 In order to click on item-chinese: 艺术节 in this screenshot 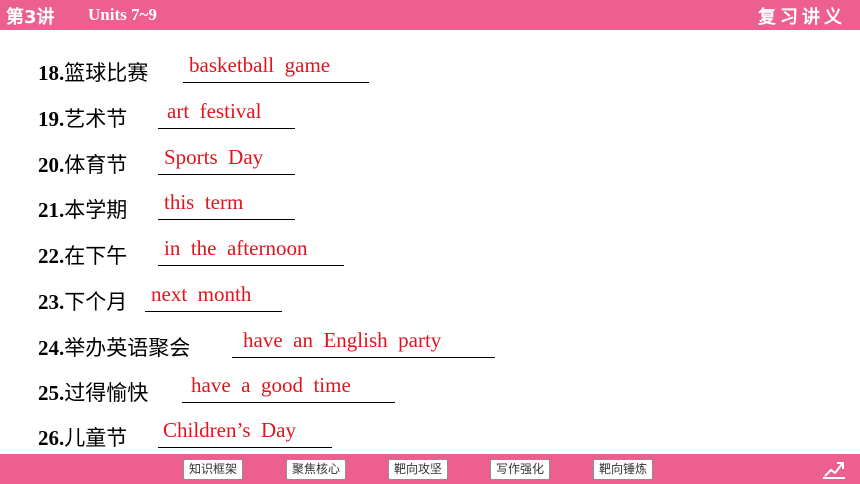, I will do `click(96, 119)`.